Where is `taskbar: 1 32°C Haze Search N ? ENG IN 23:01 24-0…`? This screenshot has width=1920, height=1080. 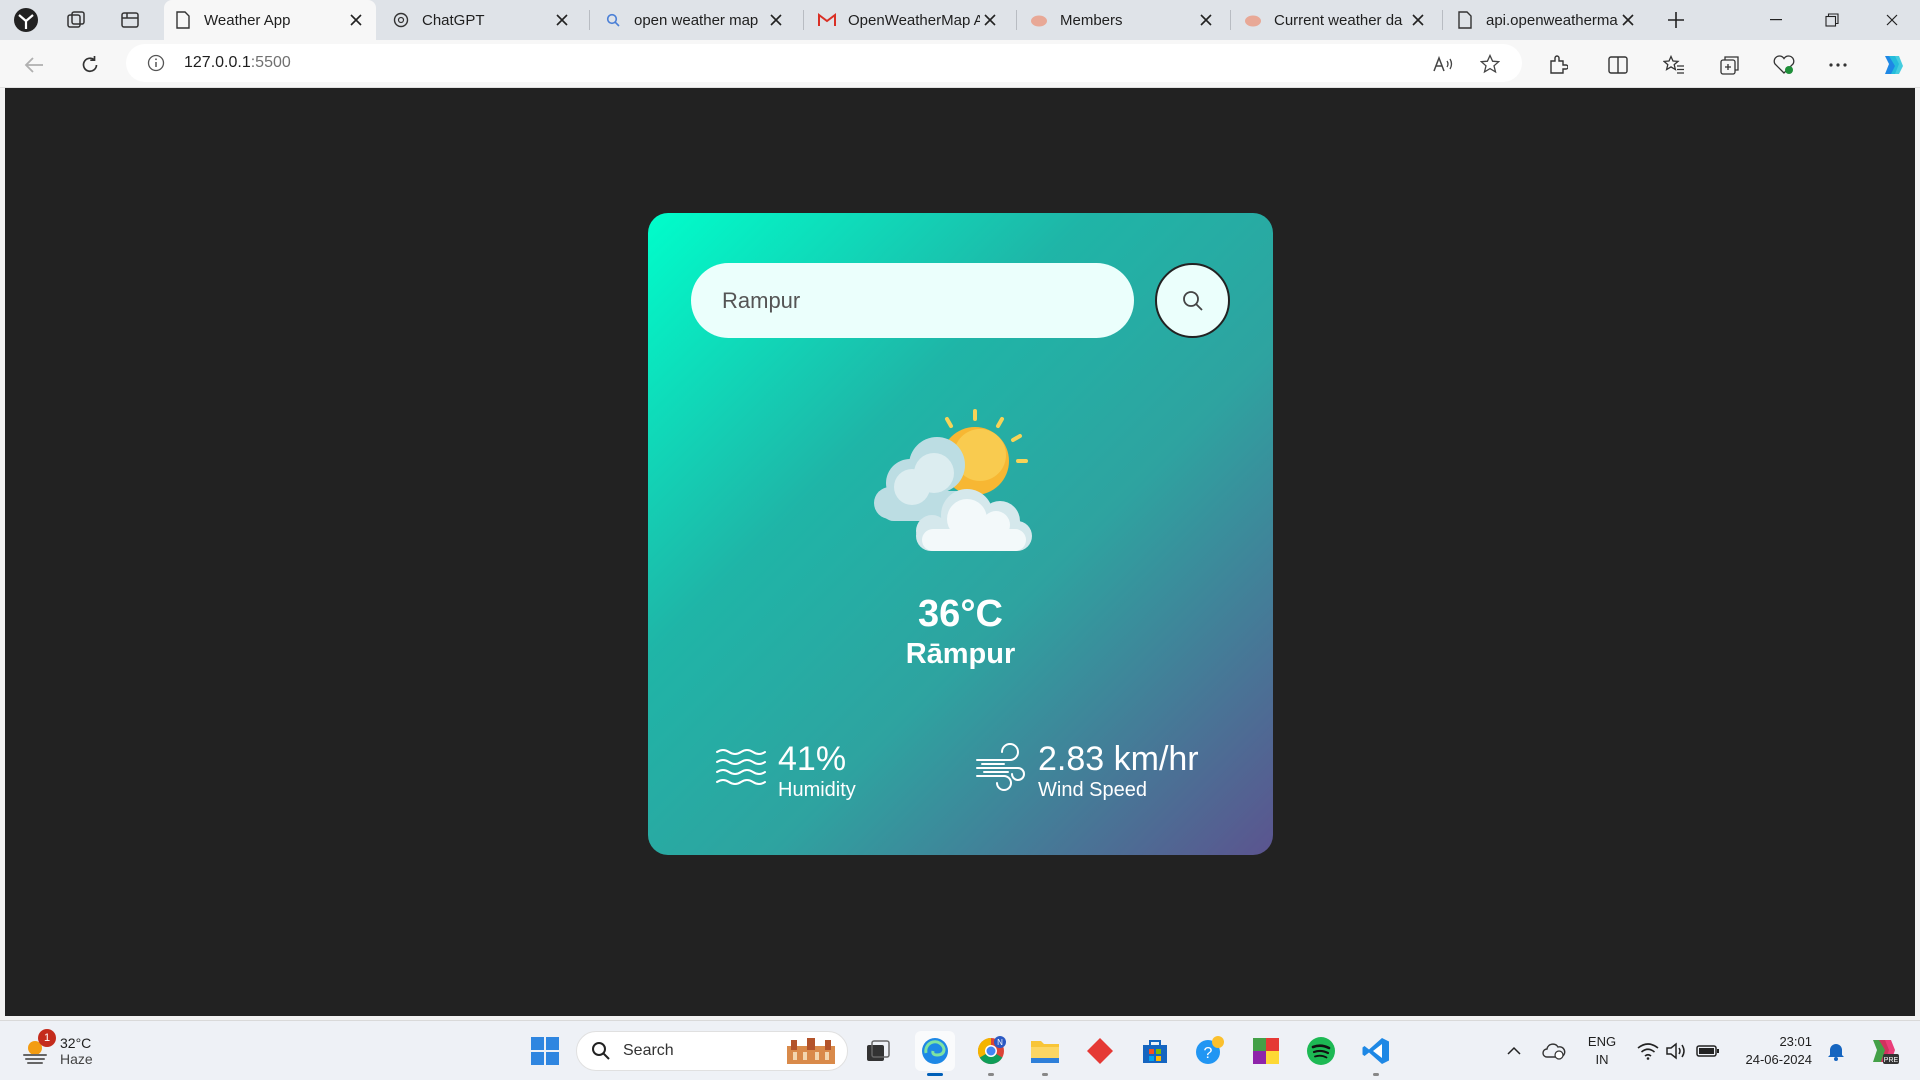 taskbar: 1 32°C Haze Search N ? ENG IN 23:01 24-0… is located at coordinates (960, 1050).